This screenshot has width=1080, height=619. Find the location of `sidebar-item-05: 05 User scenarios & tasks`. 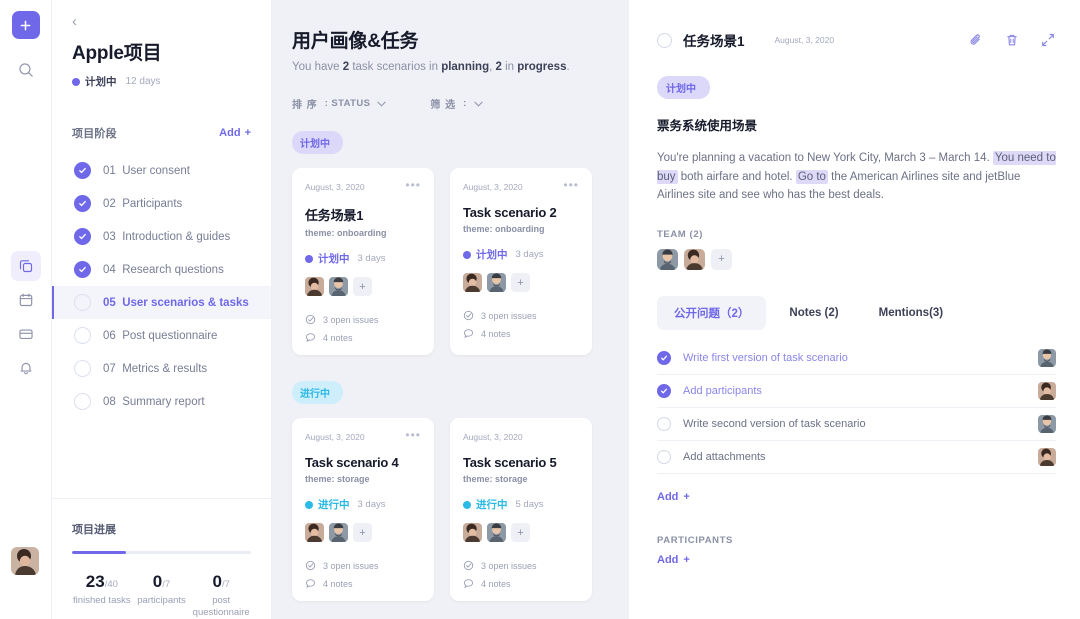

sidebar-item-05: 05 User scenarios & tasks is located at coordinates (161, 302).